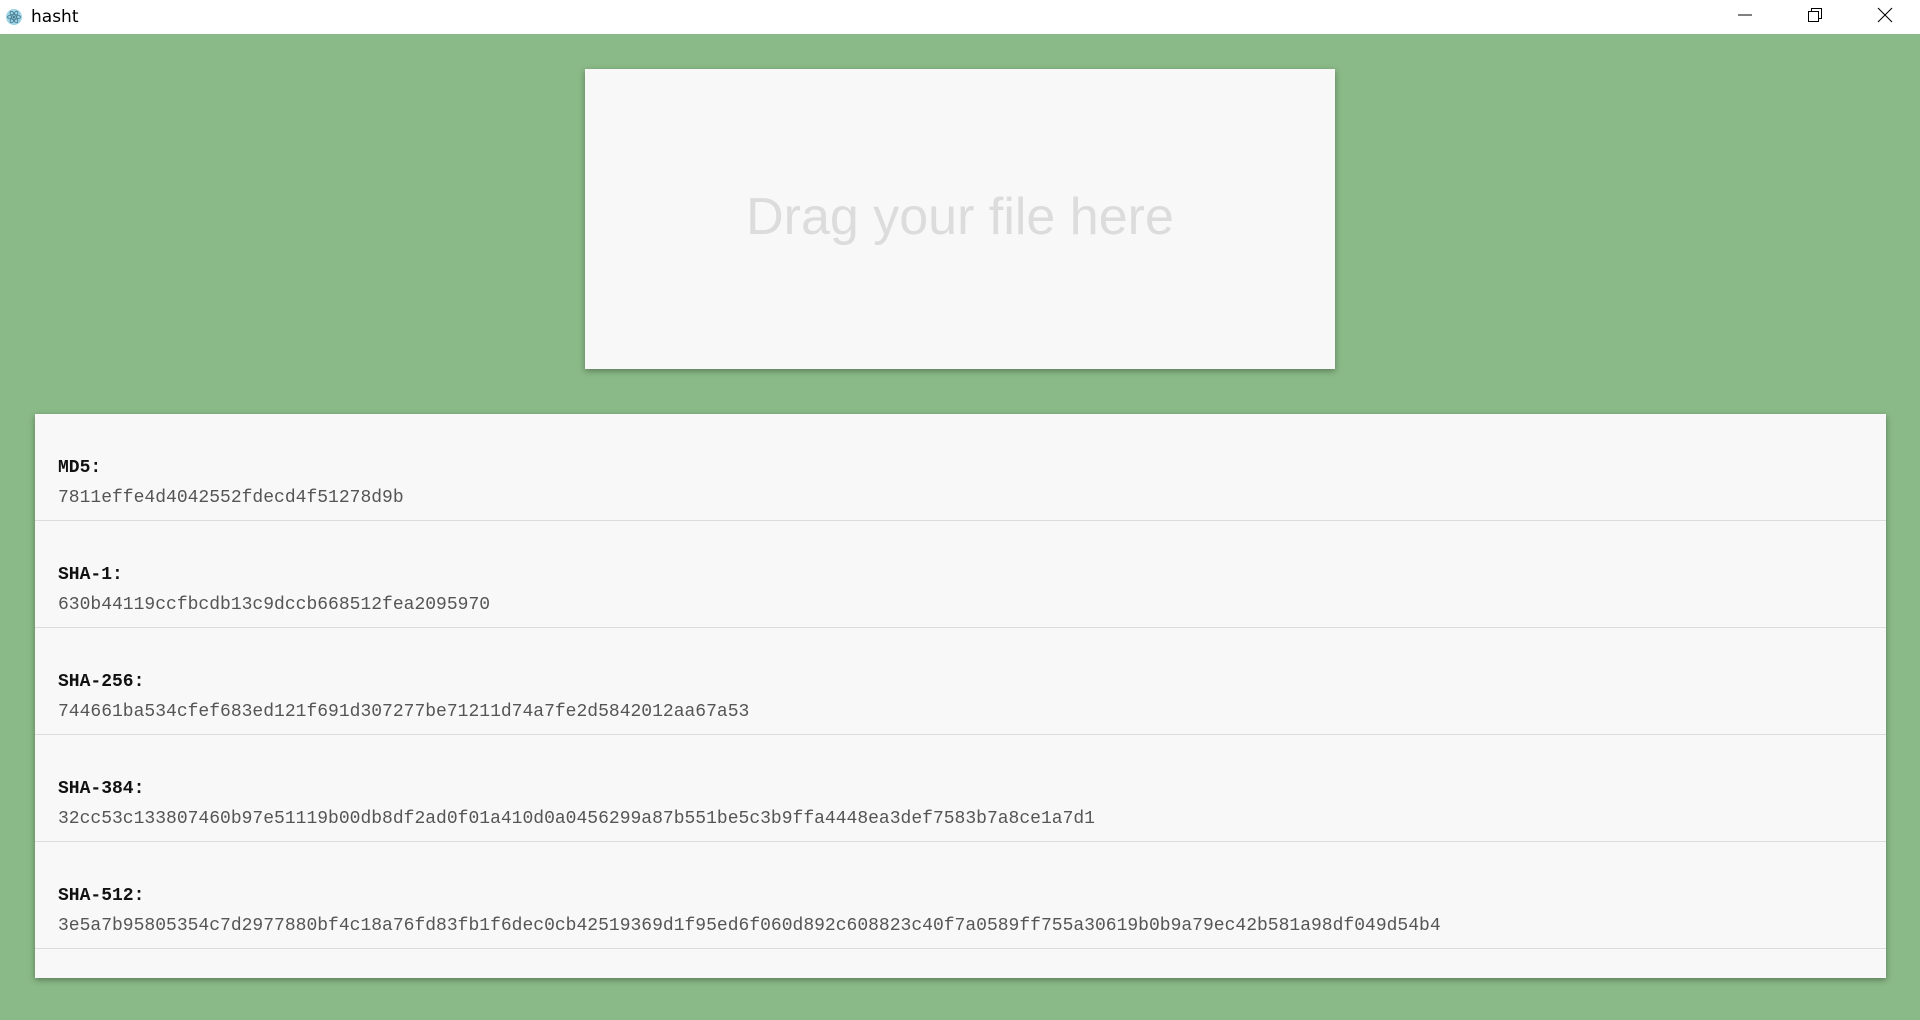 The height and width of the screenshot is (1020, 1920). I want to click on minimize-button, so click(1745, 17).